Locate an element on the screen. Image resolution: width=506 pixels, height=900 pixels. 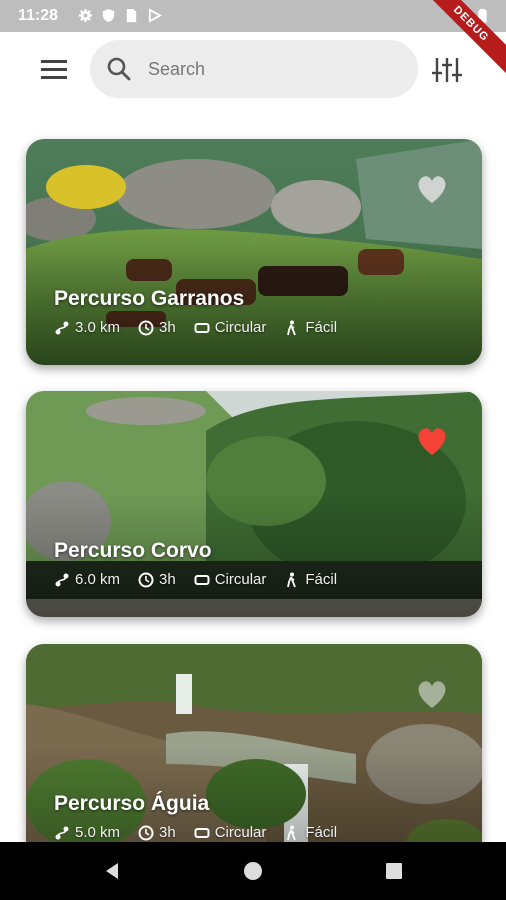
recents-icon is located at coordinates (394, 871).